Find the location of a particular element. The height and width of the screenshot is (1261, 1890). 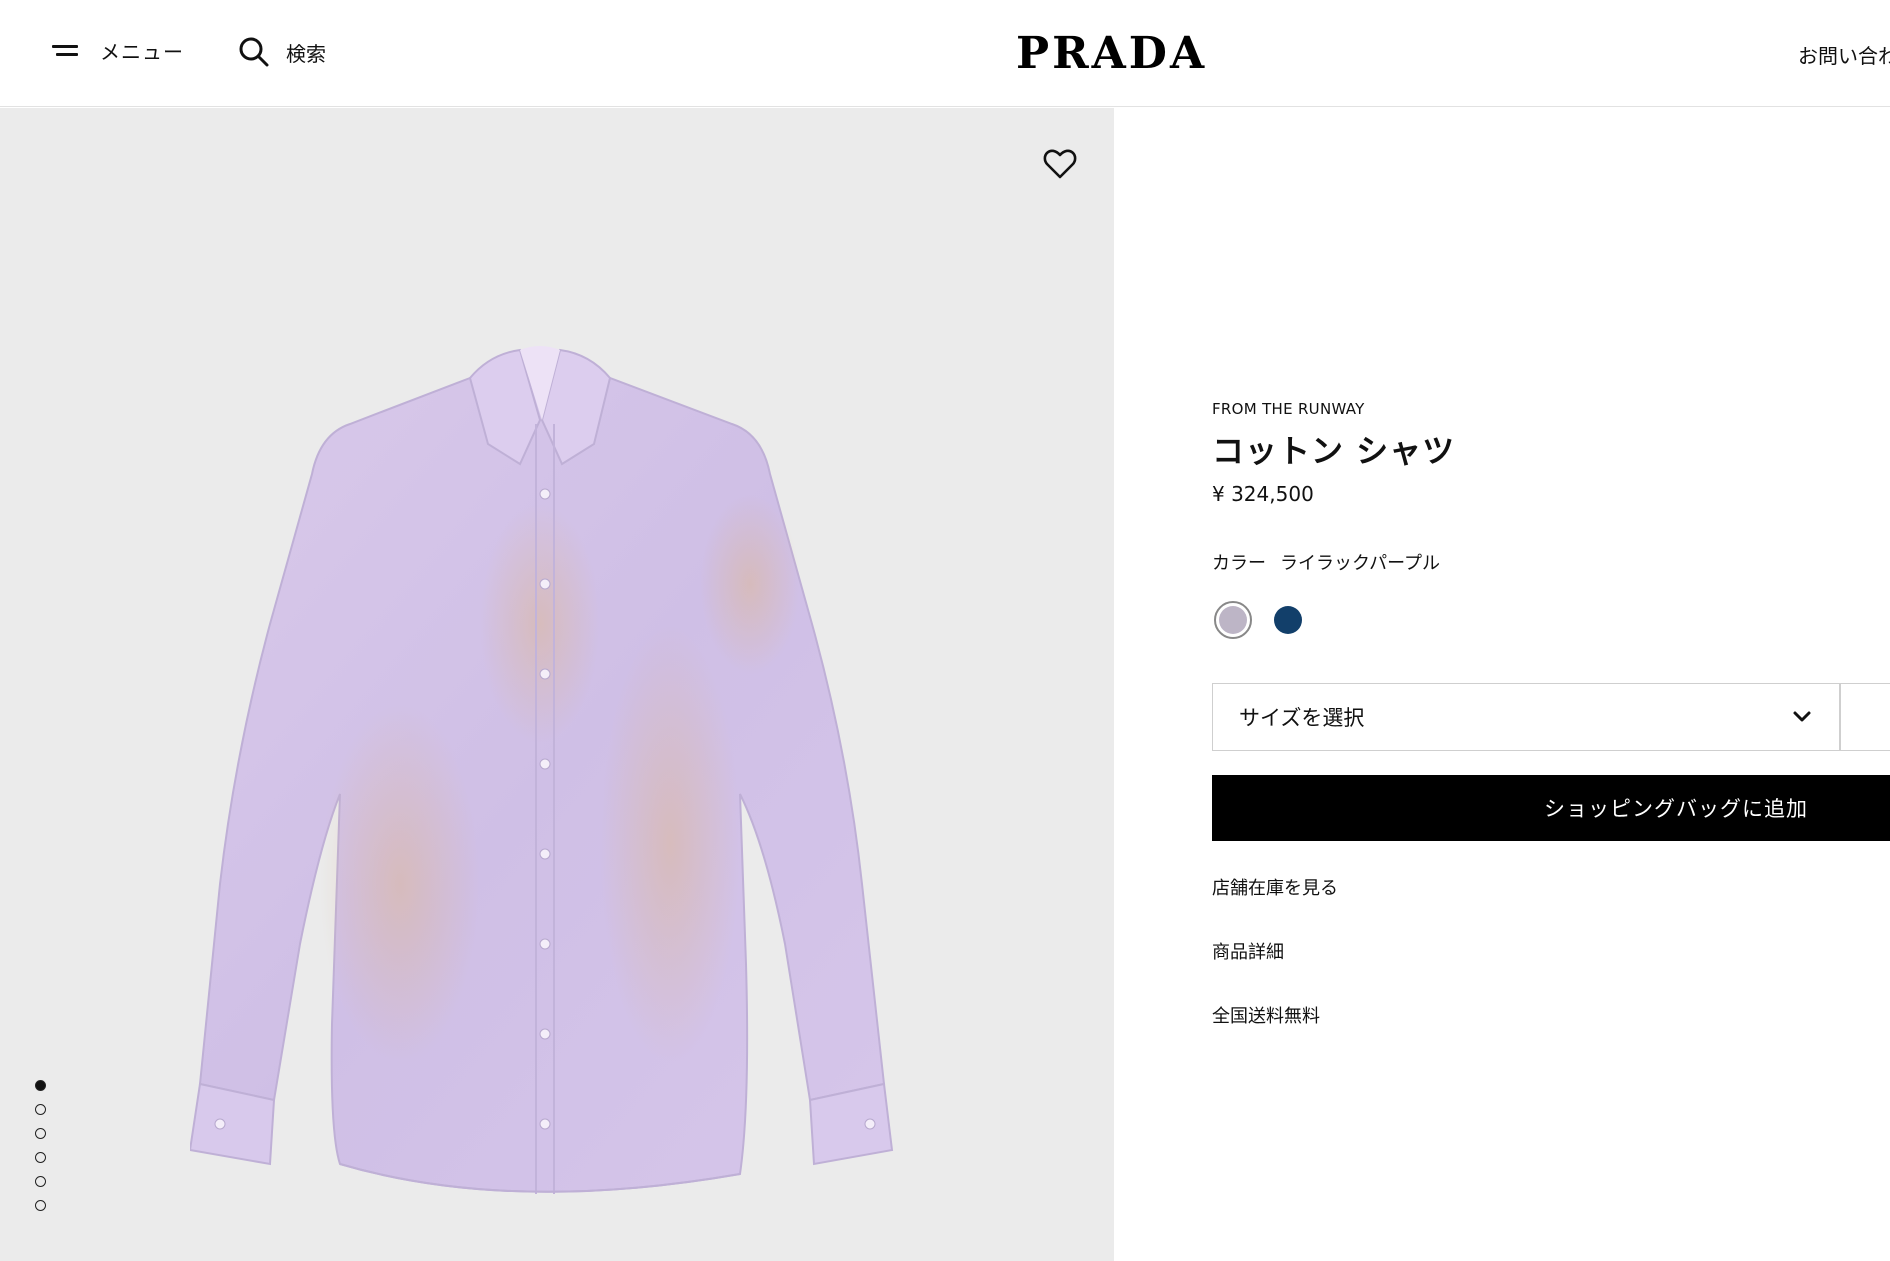

free-shipping-link: 全国送料無料 is located at coordinates (1266, 1015).